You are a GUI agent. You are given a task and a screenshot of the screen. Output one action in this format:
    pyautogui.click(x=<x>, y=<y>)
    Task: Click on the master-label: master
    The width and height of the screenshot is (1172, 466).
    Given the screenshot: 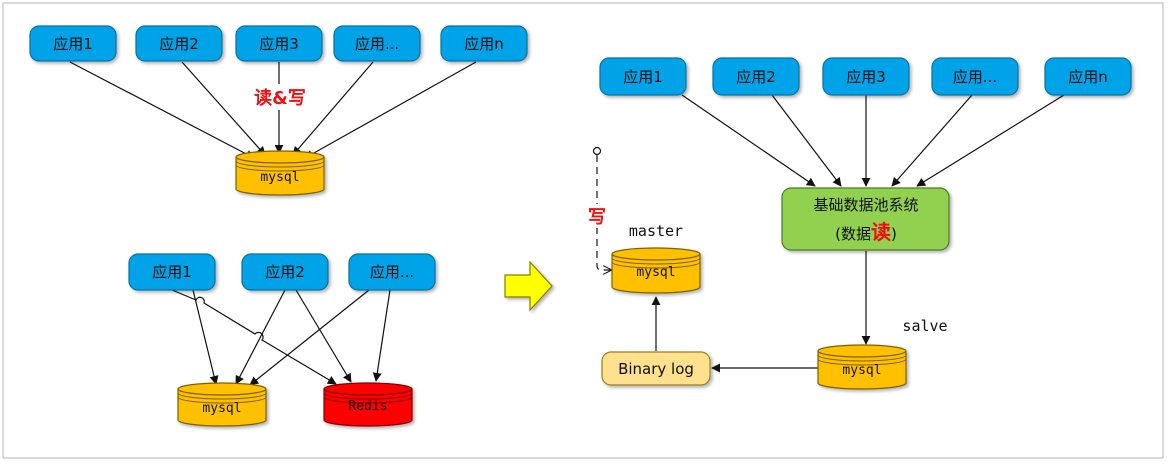 What is the action you would take?
    pyautogui.click(x=656, y=231)
    